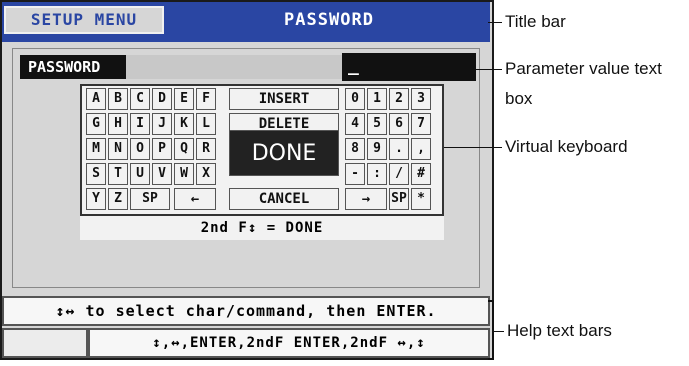  What do you see at coordinates (162, 149) in the screenshot?
I see `key-p: P` at bounding box center [162, 149].